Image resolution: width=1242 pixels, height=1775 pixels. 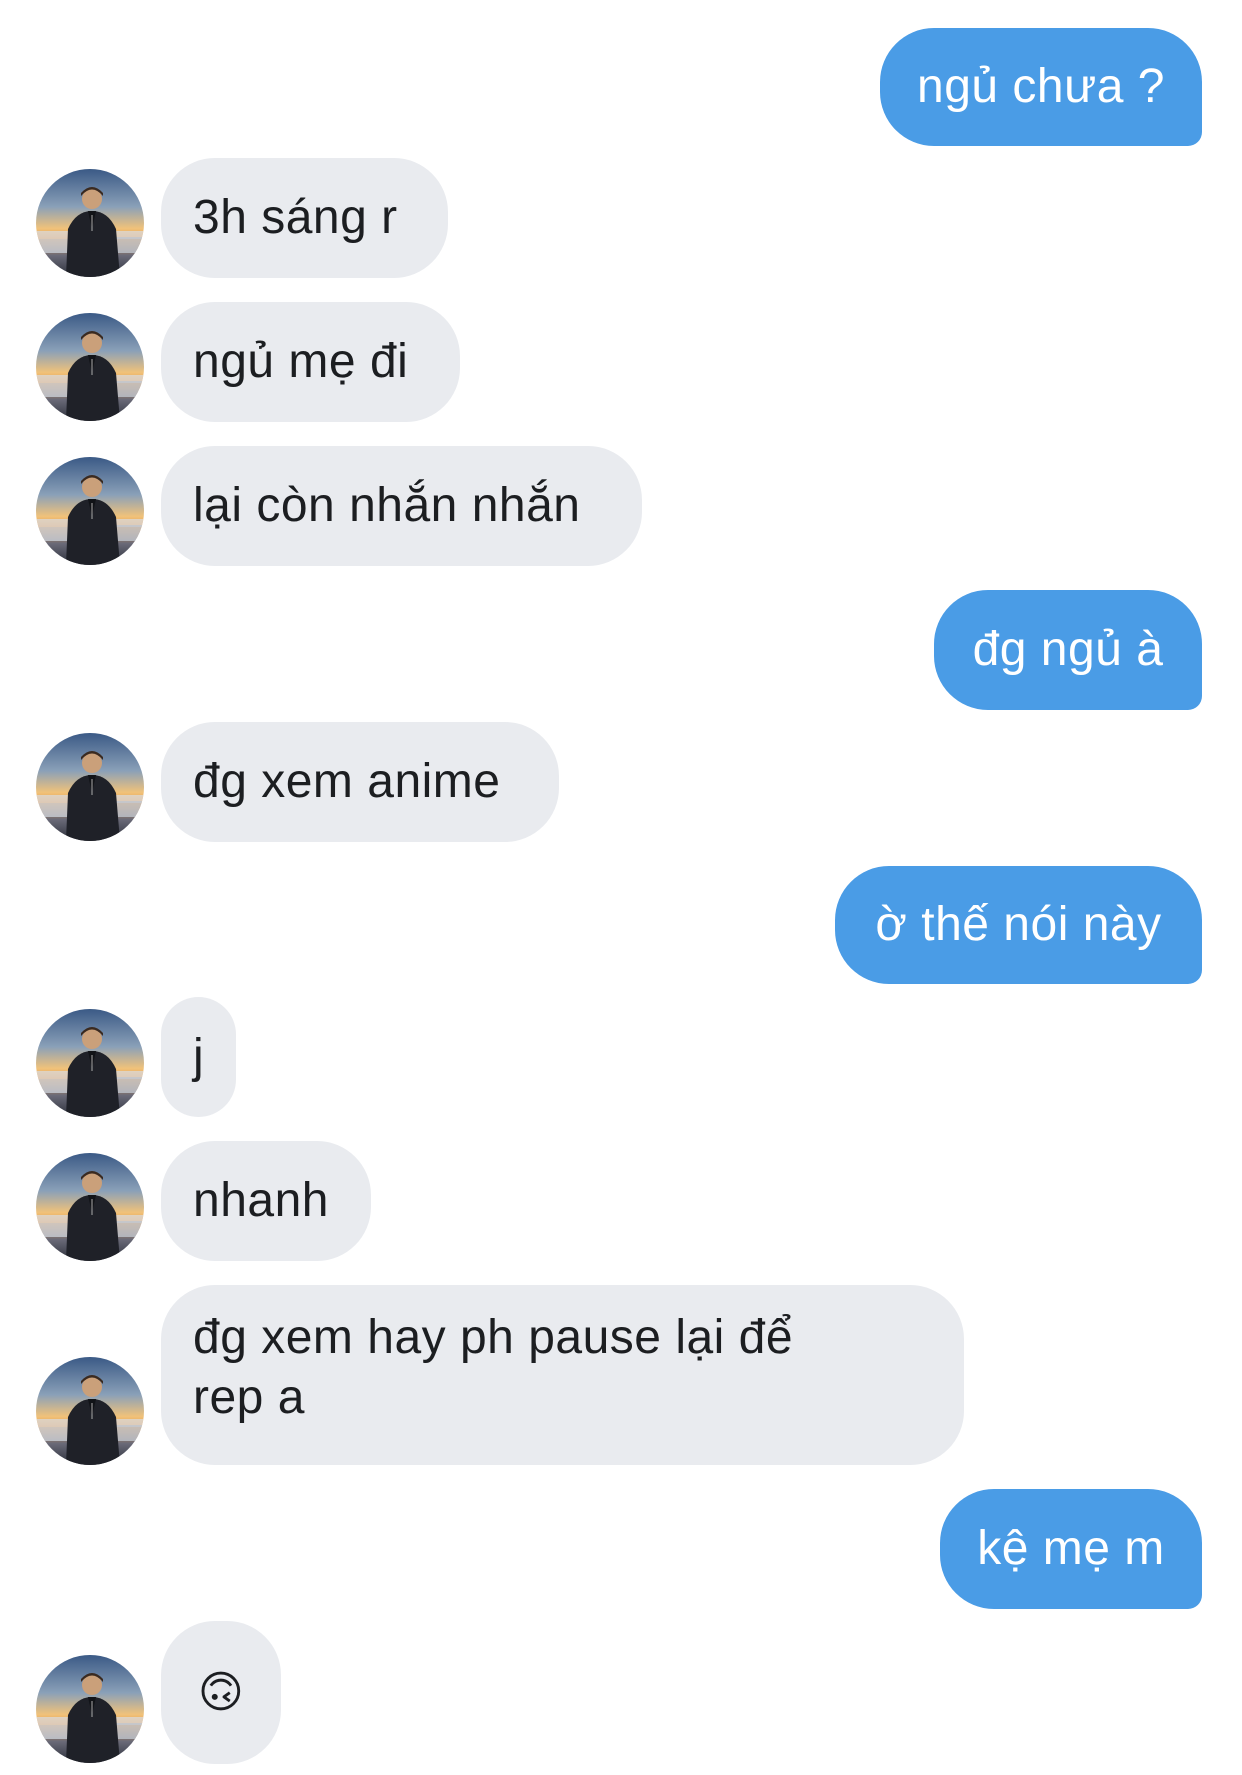 I want to click on message-text: j, so click(x=199, y=1056).